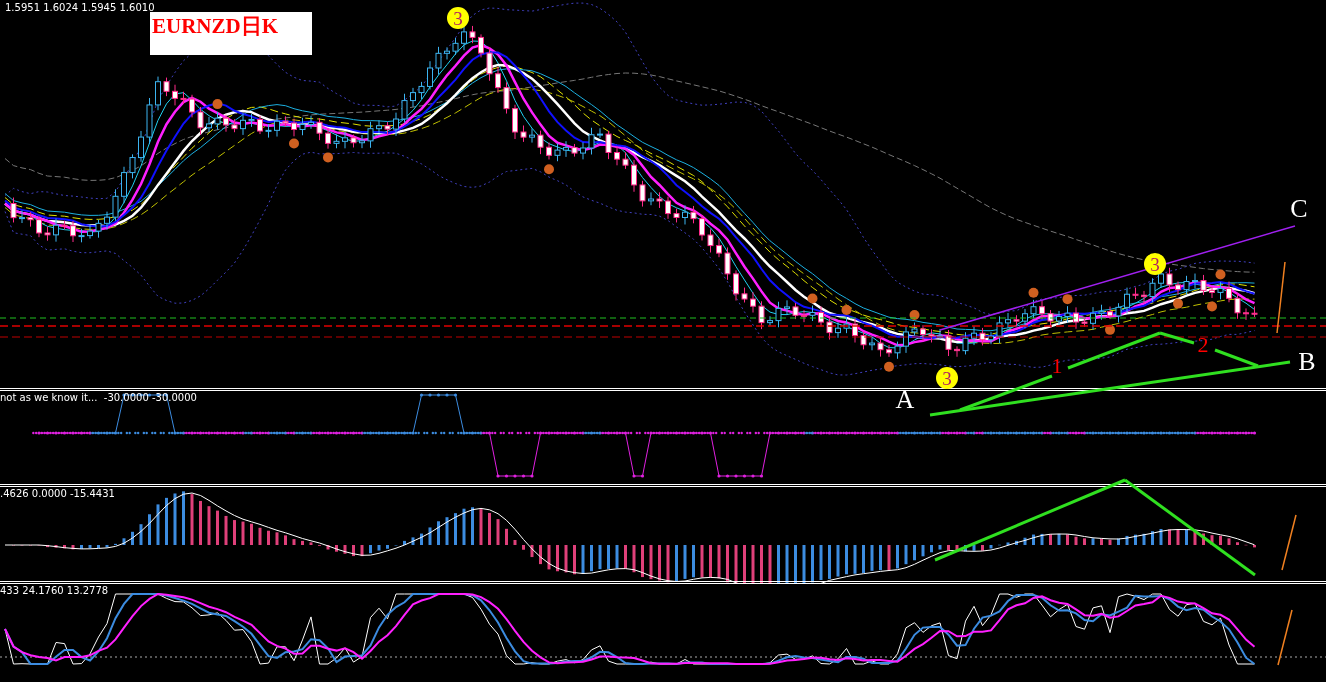 The width and height of the screenshot is (1326, 682). Describe the element at coordinates (1289, 542) in the screenshot. I see `trend-line` at that location.